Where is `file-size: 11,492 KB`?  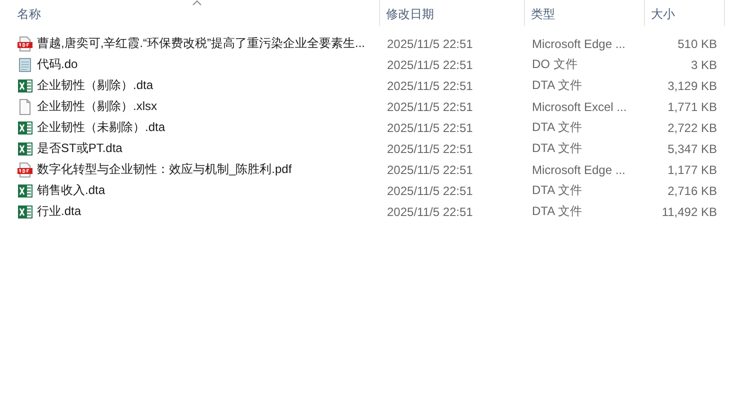 file-size: 11,492 KB is located at coordinates (689, 211).